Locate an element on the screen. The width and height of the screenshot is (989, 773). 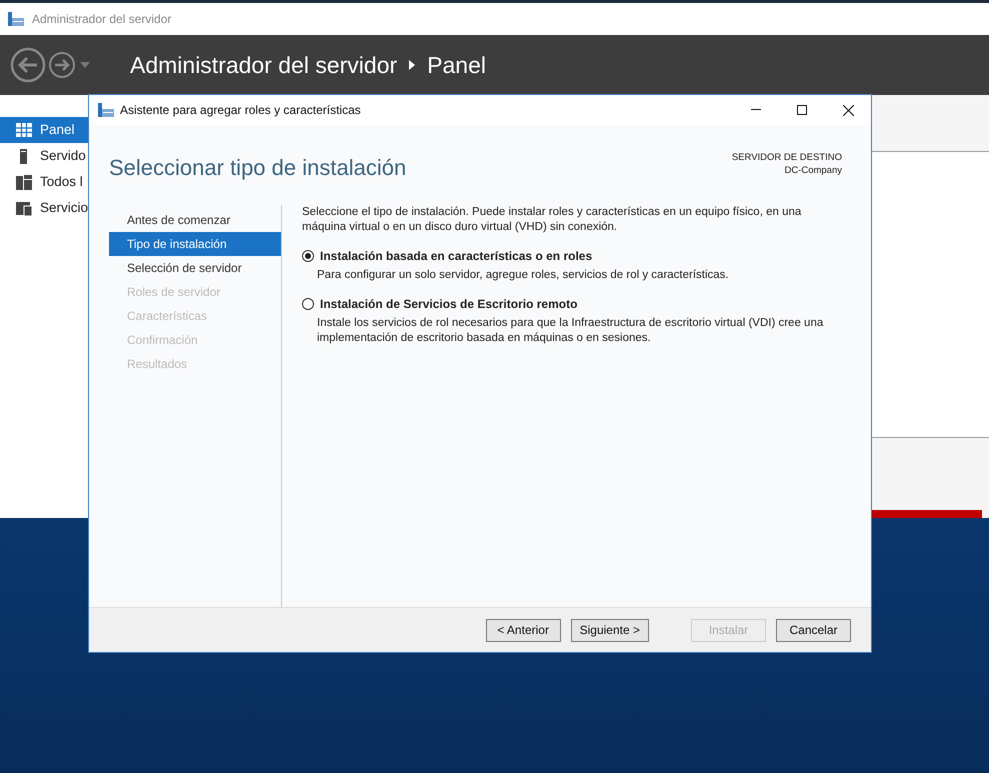
wizard-button: < Anterior is located at coordinates (523, 630).